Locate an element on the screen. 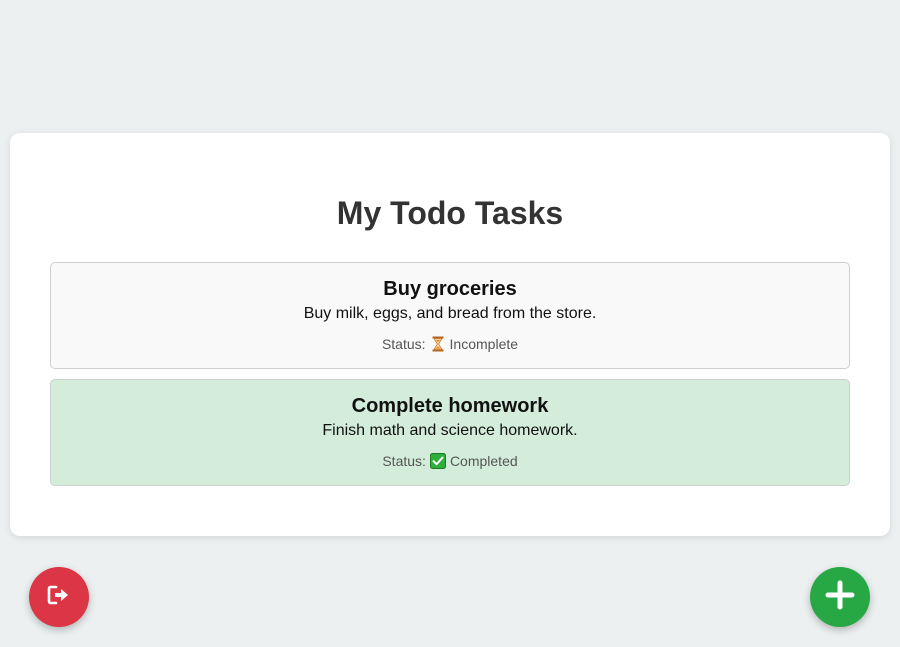  task-status: Status: Completed is located at coordinates (450, 461).